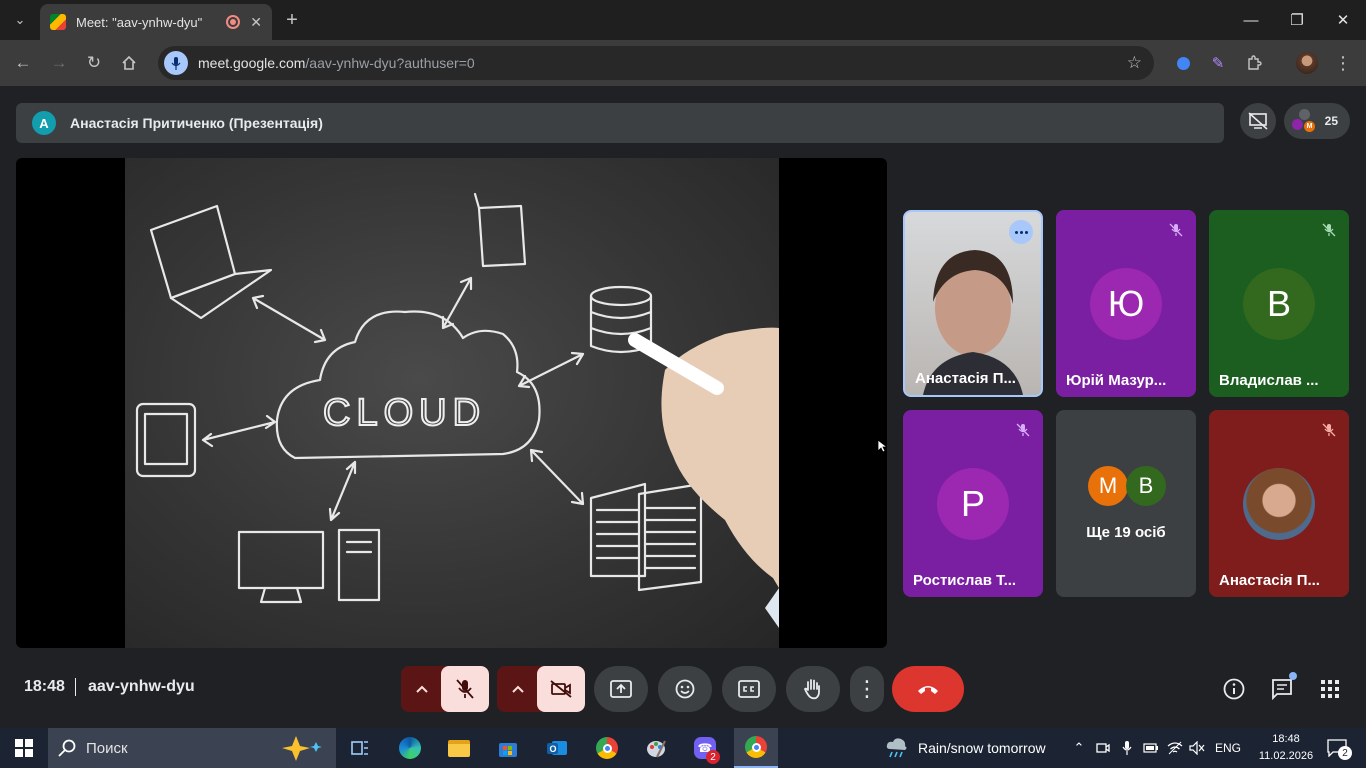  What do you see at coordinates (1127, 748) in the screenshot?
I see `mic-in-use-tray-icon` at bounding box center [1127, 748].